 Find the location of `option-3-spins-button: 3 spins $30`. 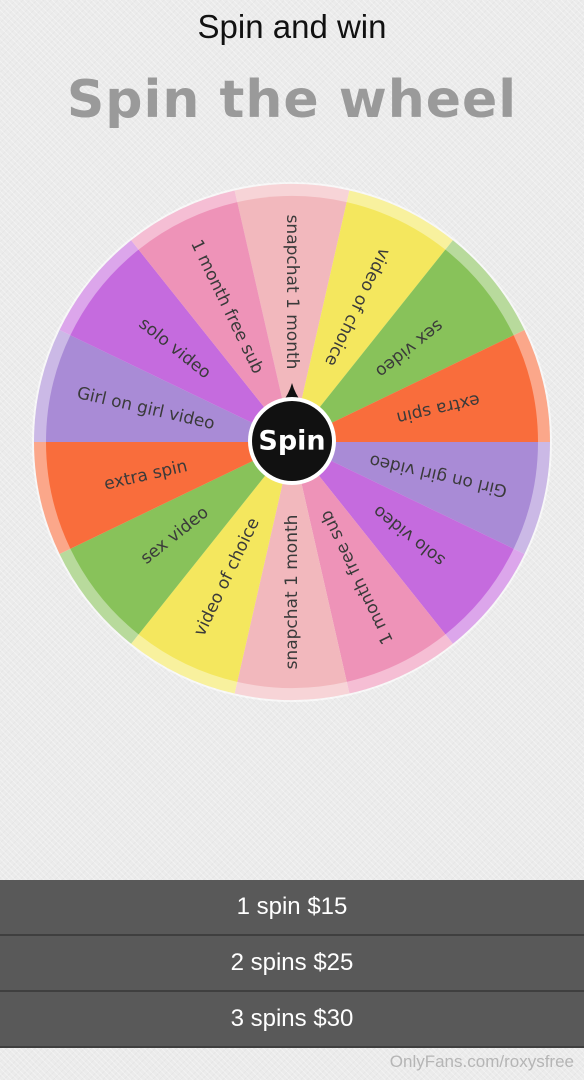

option-3-spins-button: 3 spins $30 is located at coordinates (292, 1020).